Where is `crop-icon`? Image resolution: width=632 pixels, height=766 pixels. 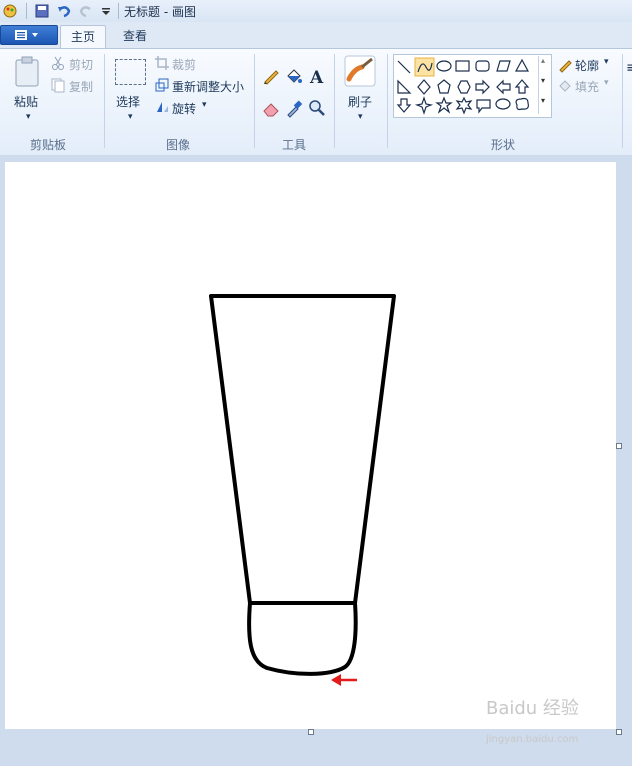 crop-icon is located at coordinates (162, 63).